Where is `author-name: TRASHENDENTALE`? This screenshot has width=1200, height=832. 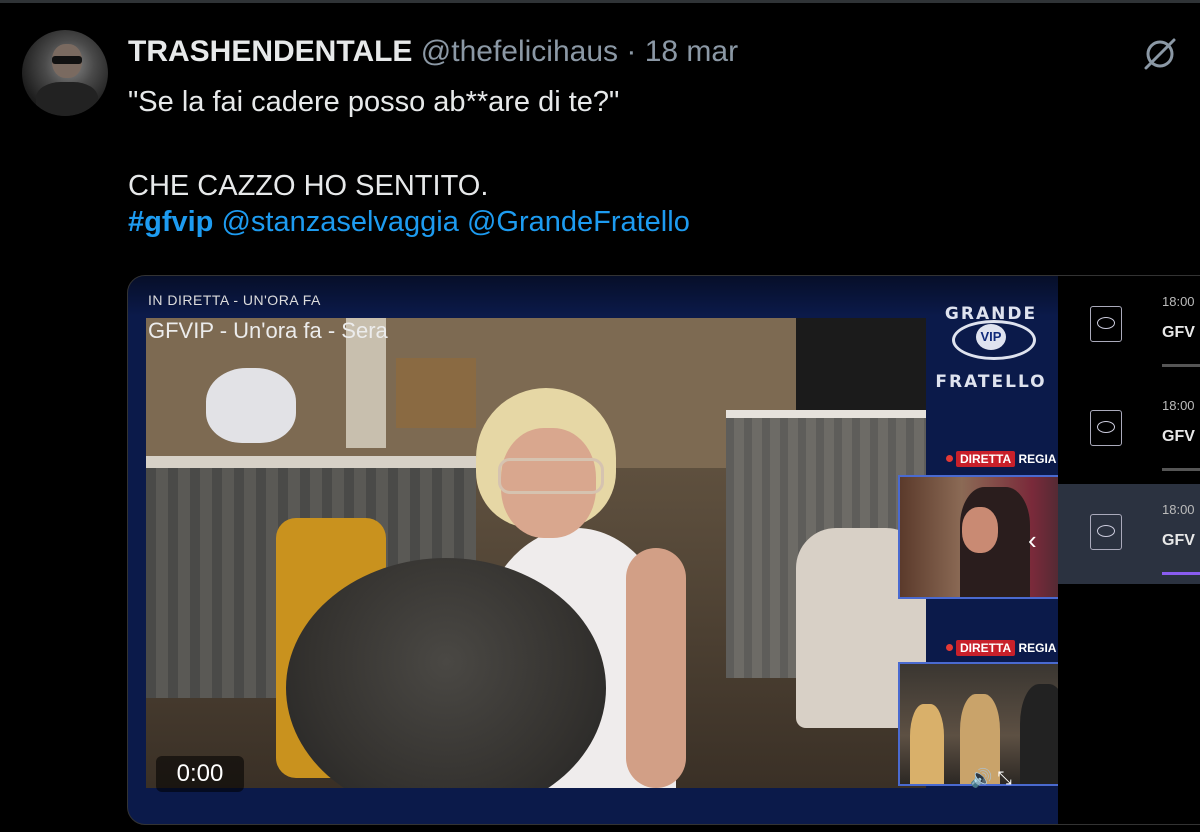
author-name: TRASHENDENTALE is located at coordinates (270, 51).